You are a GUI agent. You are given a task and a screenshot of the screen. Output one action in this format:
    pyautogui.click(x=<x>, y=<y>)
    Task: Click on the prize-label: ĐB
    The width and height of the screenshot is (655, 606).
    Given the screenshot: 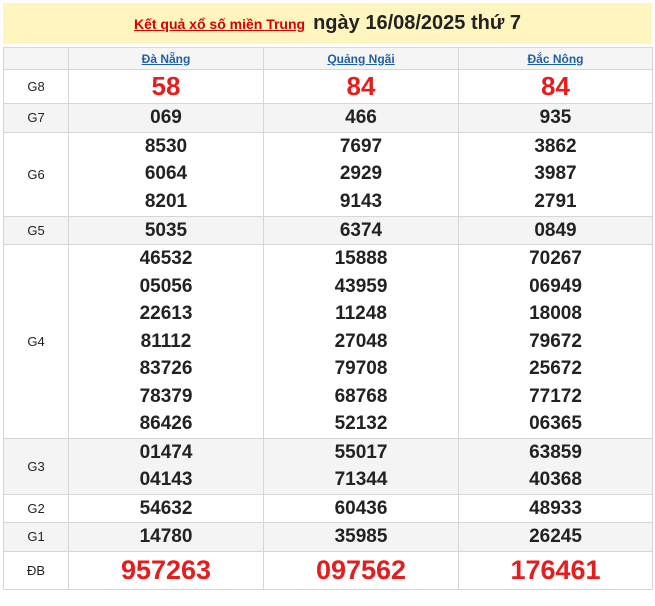 What is the action you would take?
    pyautogui.click(x=36, y=570)
    